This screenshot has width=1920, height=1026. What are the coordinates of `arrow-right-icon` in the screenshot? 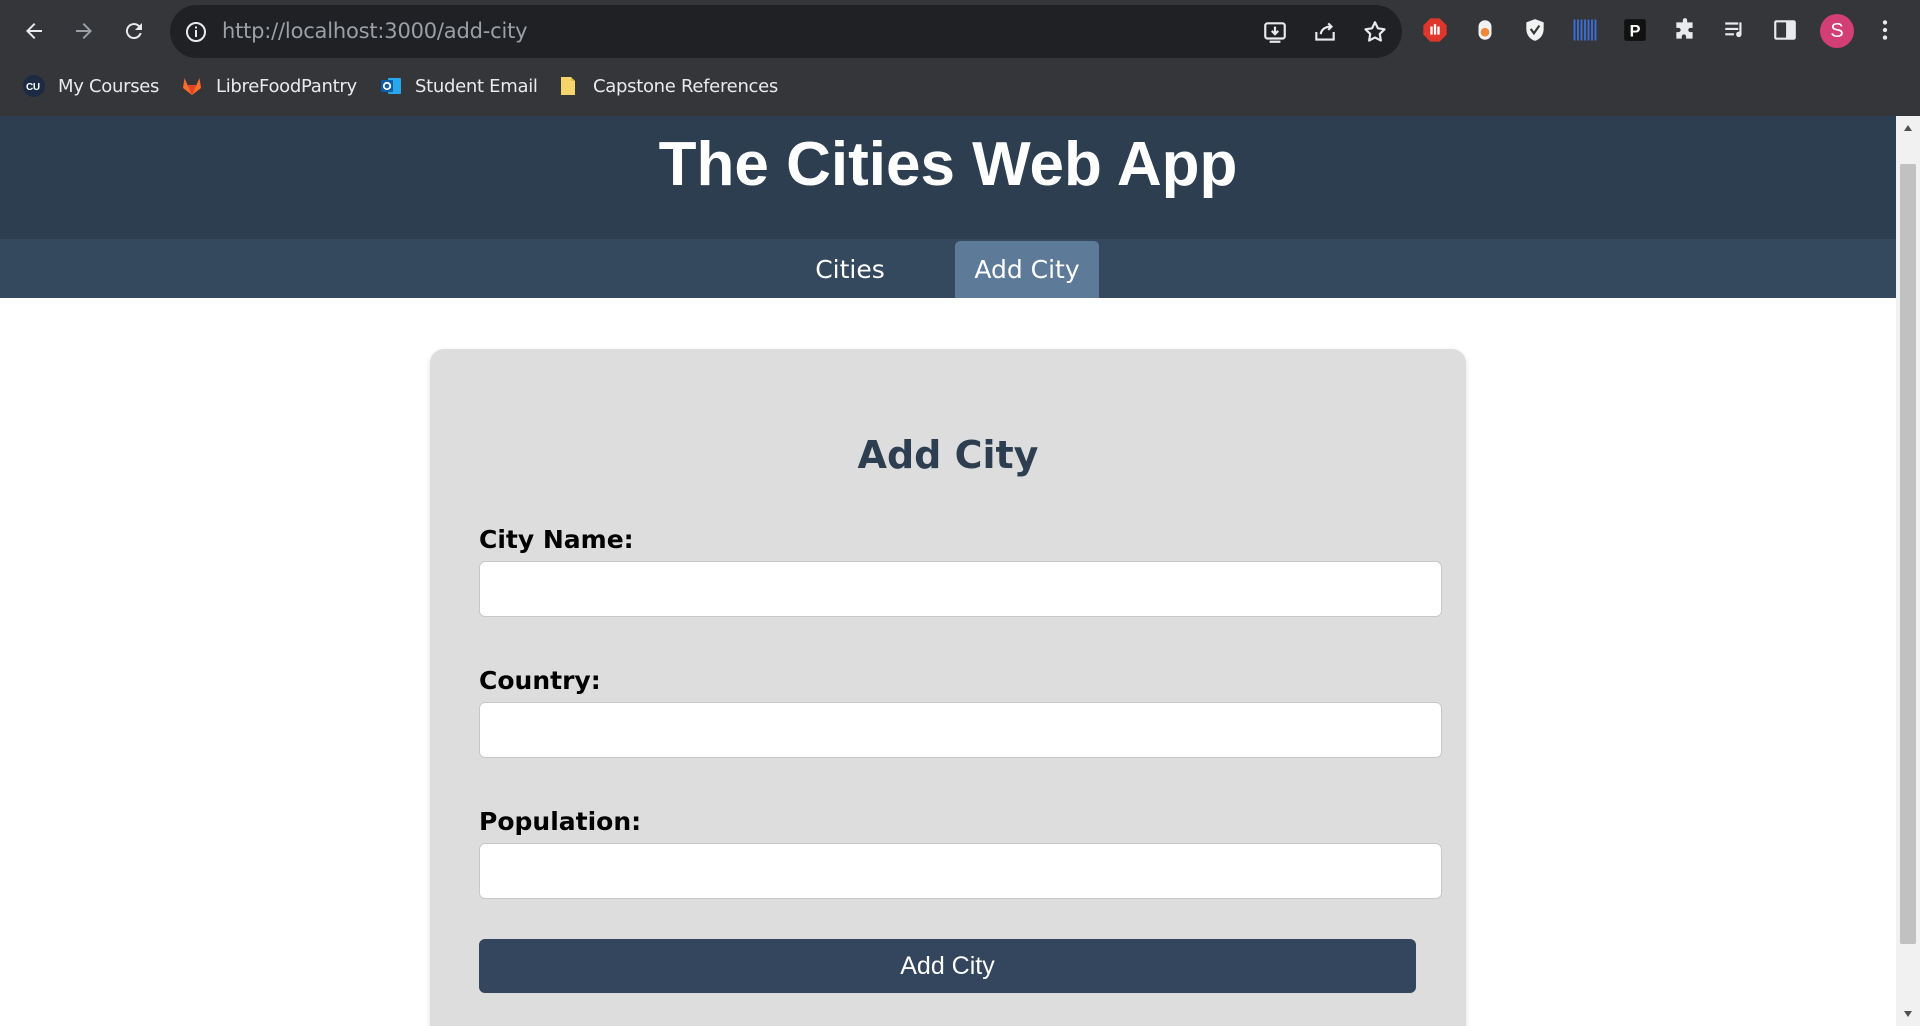 It's located at (84, 31).